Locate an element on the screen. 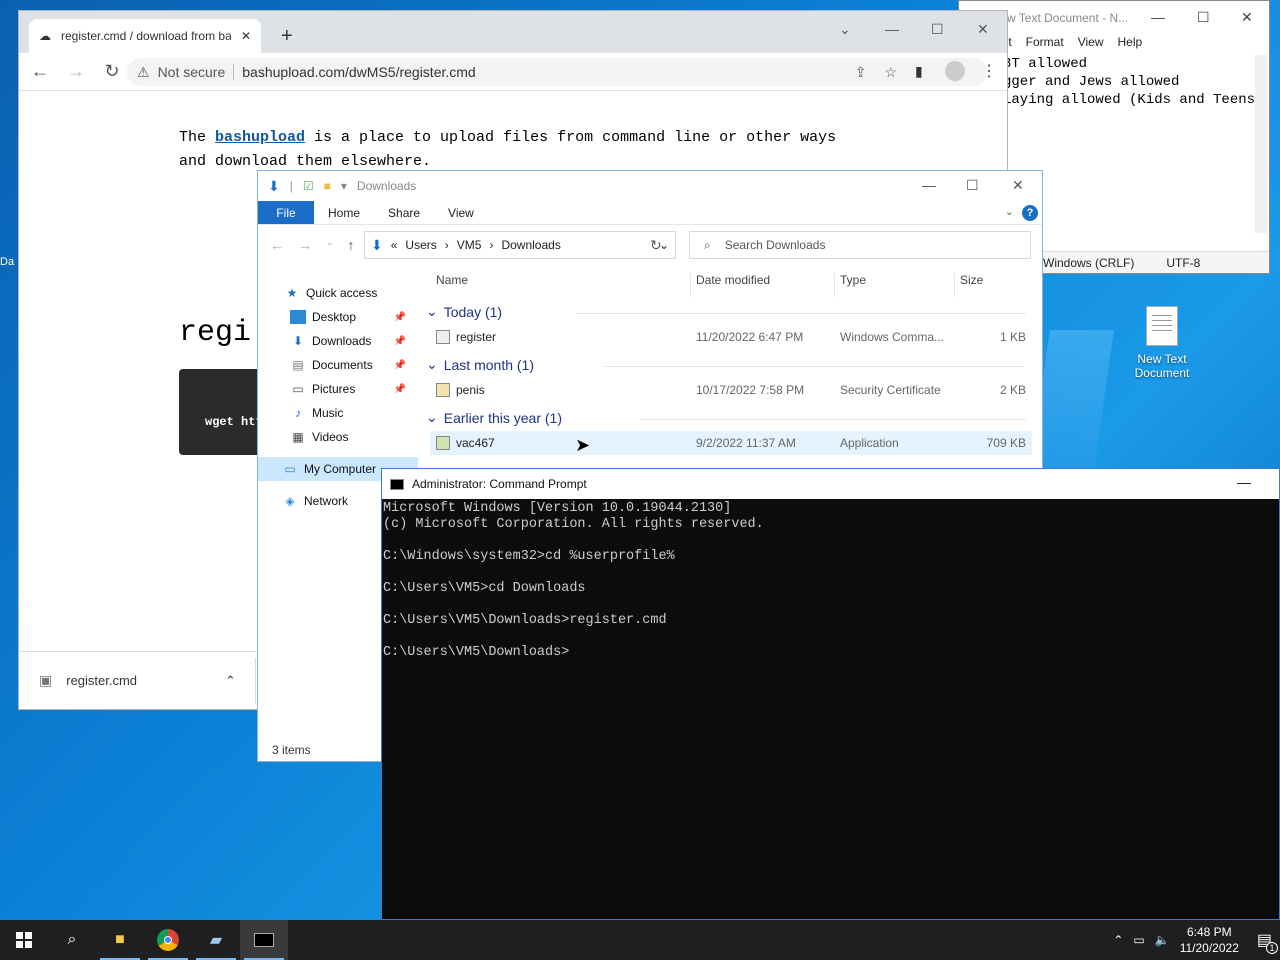 This screenshot has height=960, width=1280. column-size: Size is located at coordinates (971, 280).